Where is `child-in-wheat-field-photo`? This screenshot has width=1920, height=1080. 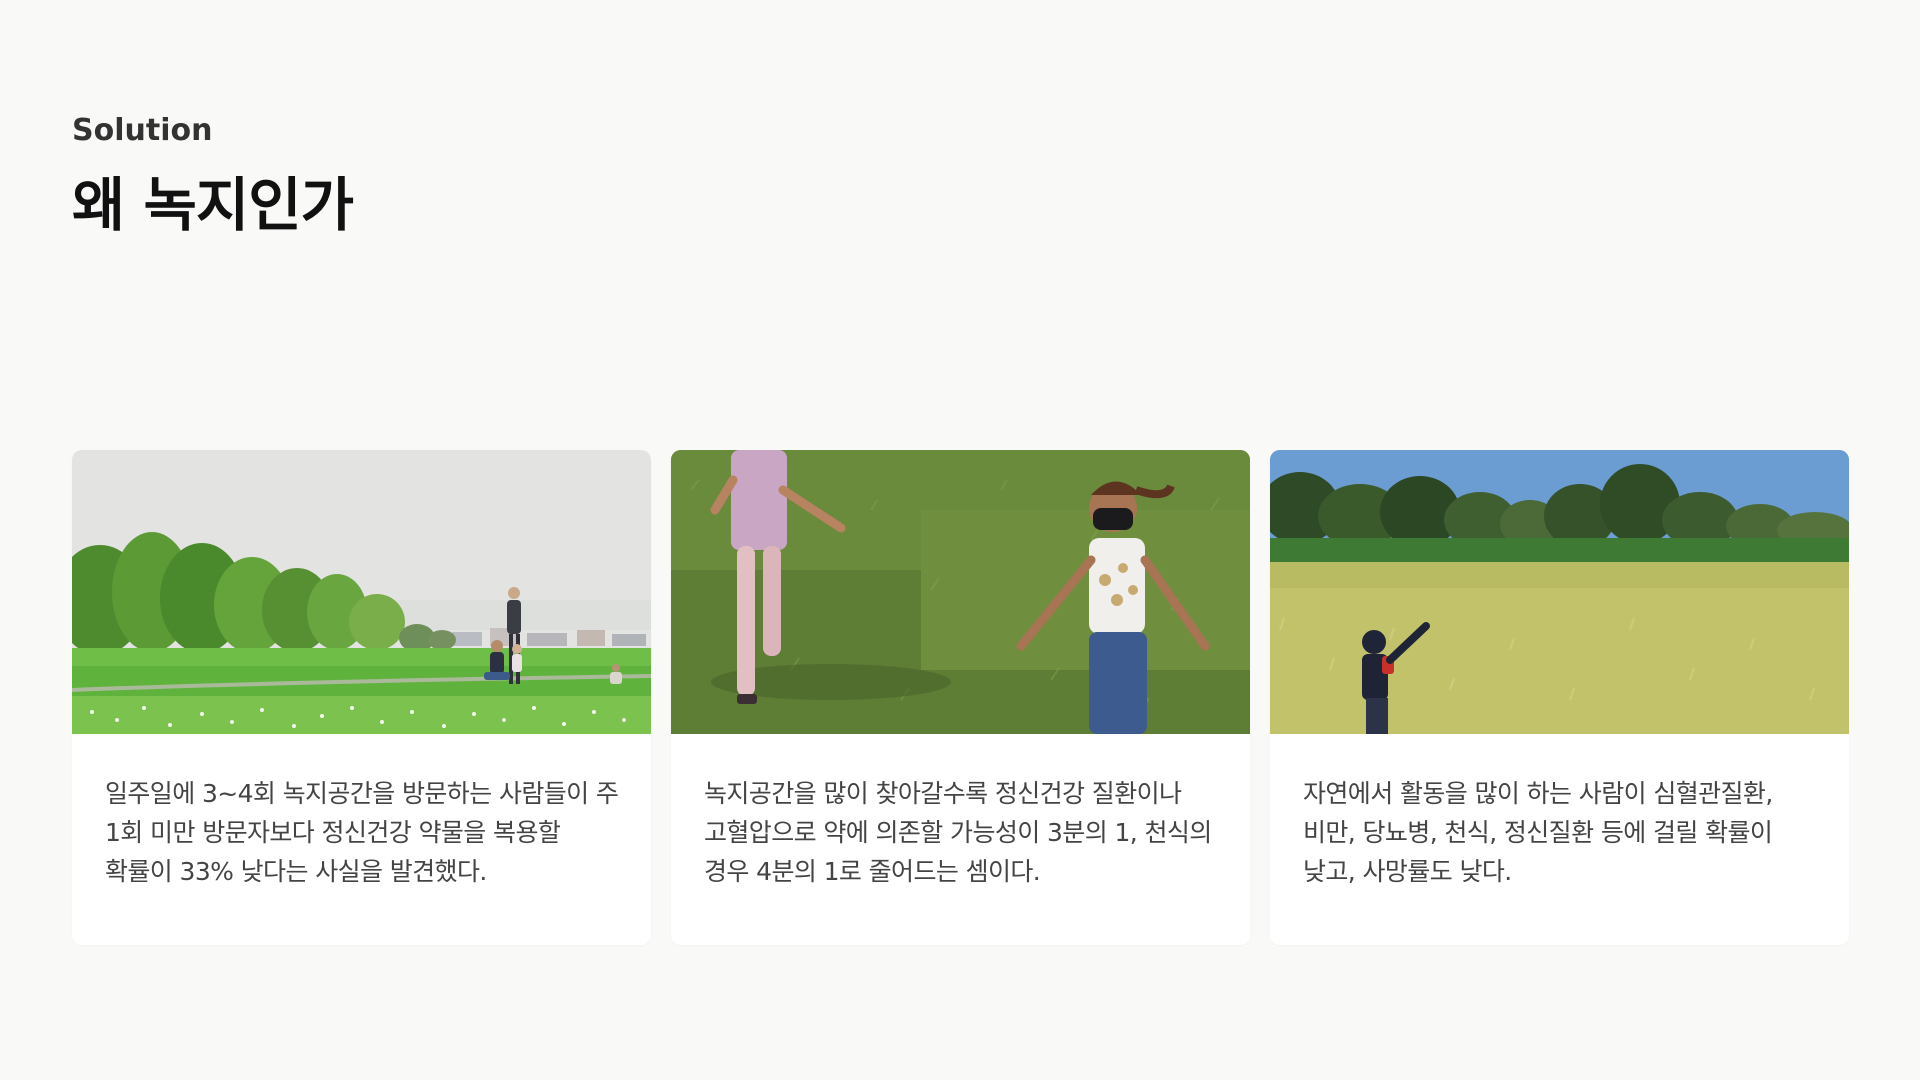 child-in-wheat-field-photo is located at coordinates (1559, 592).